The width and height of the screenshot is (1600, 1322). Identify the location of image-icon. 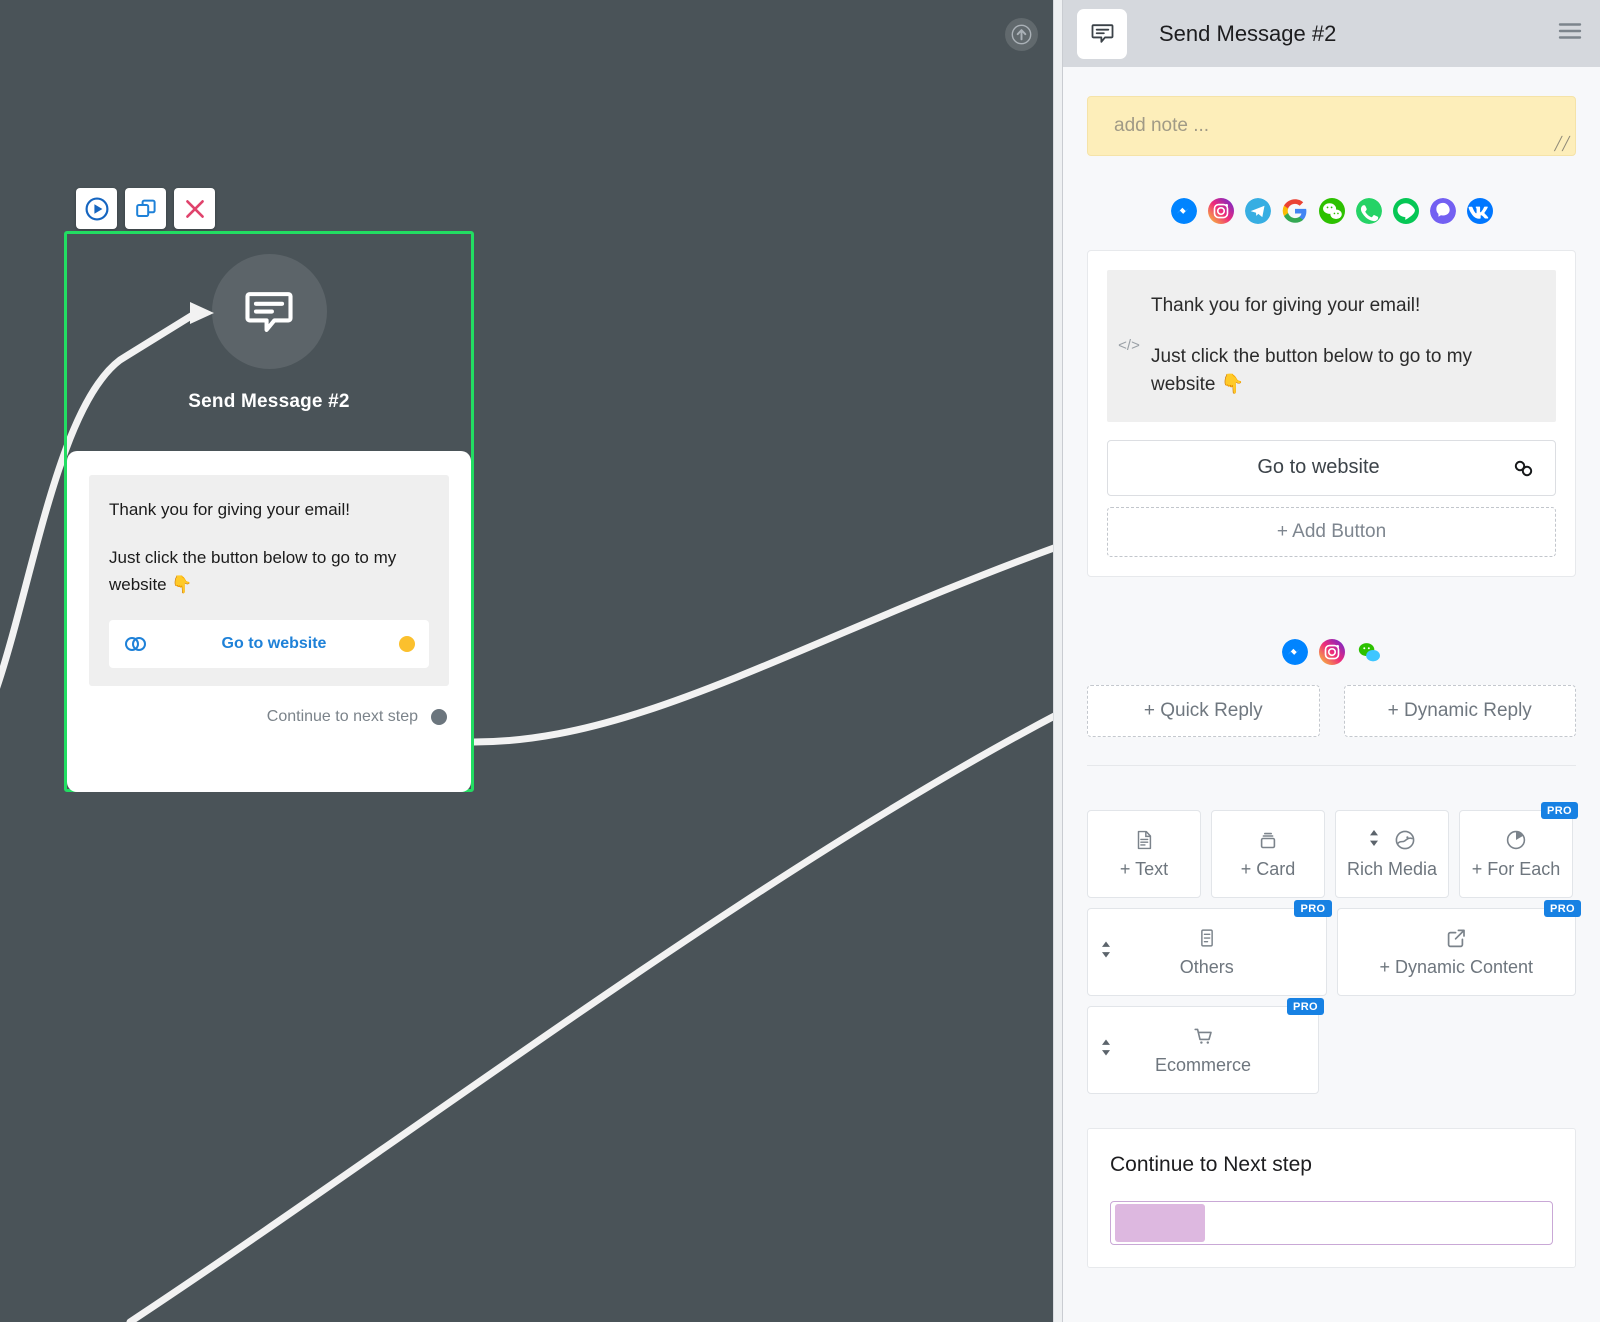
(1405, 840).